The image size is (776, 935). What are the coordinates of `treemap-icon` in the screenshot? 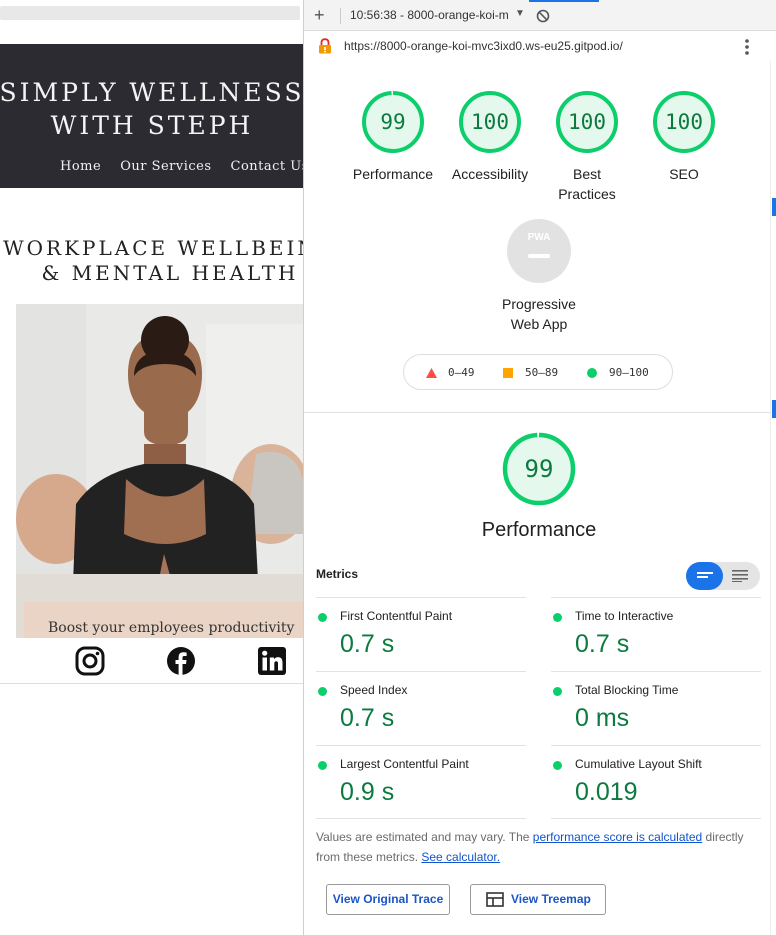 It's located at (495, 899).